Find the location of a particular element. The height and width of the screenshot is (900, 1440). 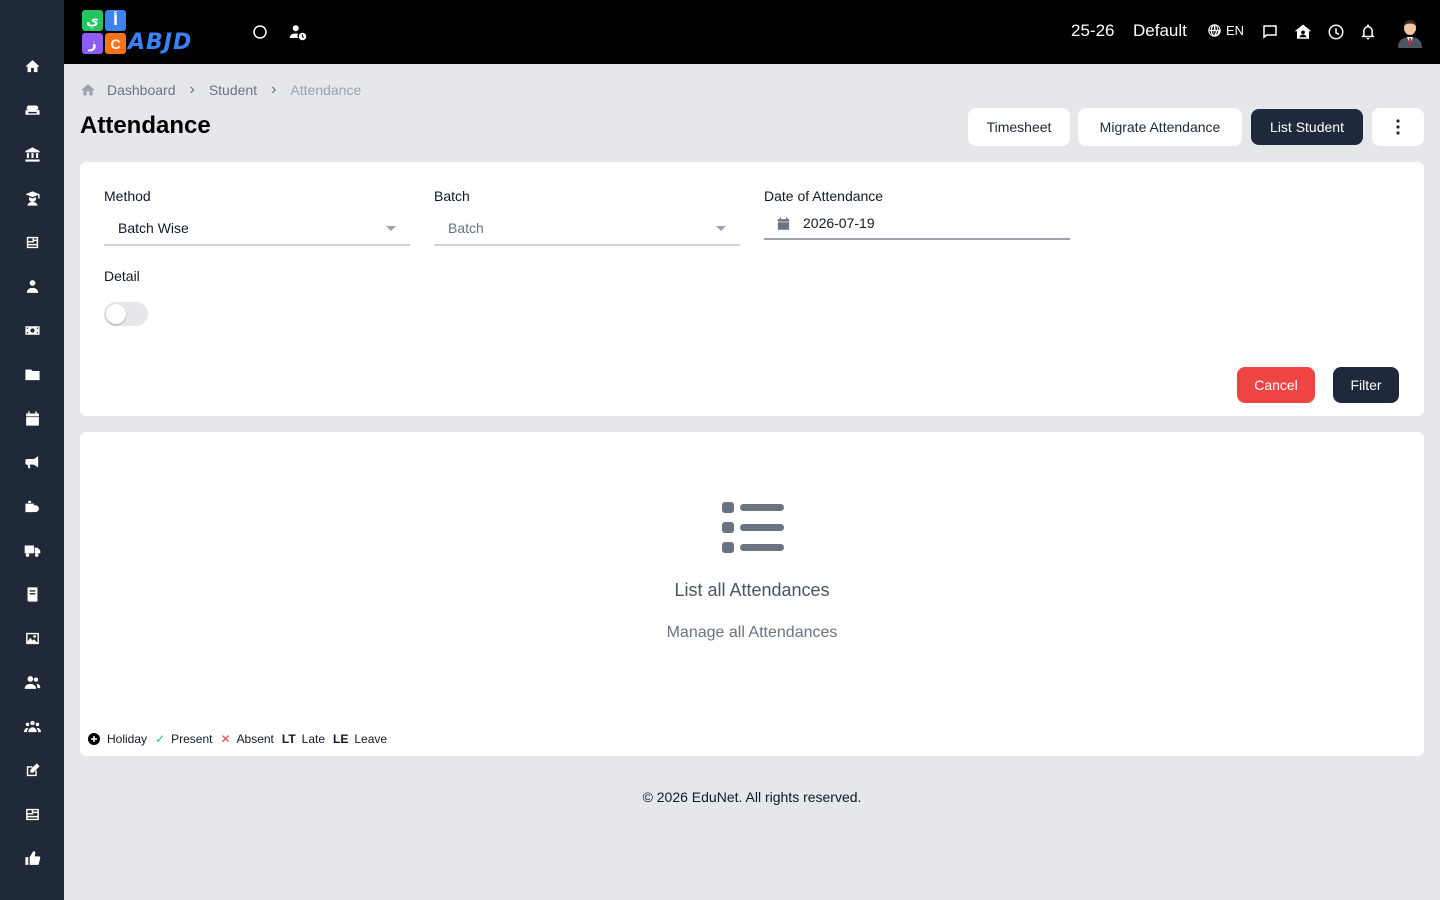

breadcrumb-dashboard: Dashboard is located at coordinates (141, 90).